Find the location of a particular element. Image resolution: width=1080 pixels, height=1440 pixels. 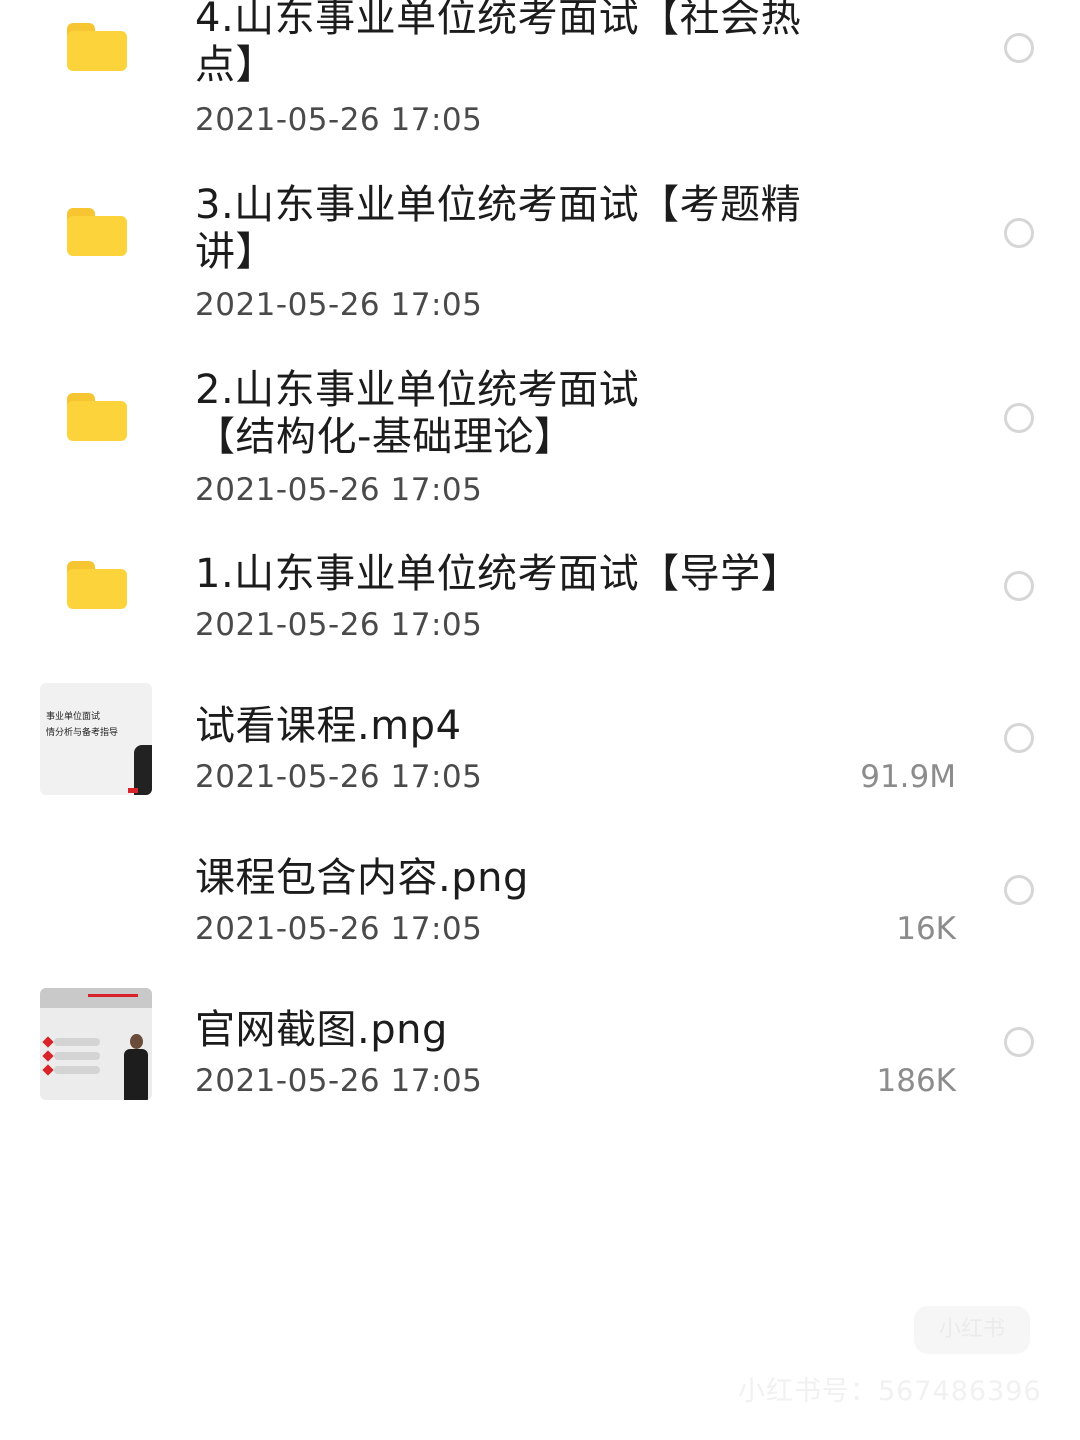

file-date: 2021-05-26 17:05 is located at coordinates (339, 1081).